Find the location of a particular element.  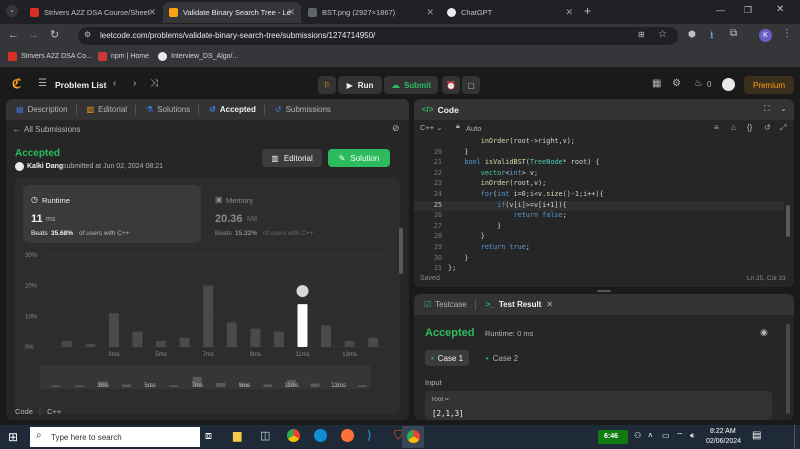

notes-button: ▢ is located at coordinates (471, 85).